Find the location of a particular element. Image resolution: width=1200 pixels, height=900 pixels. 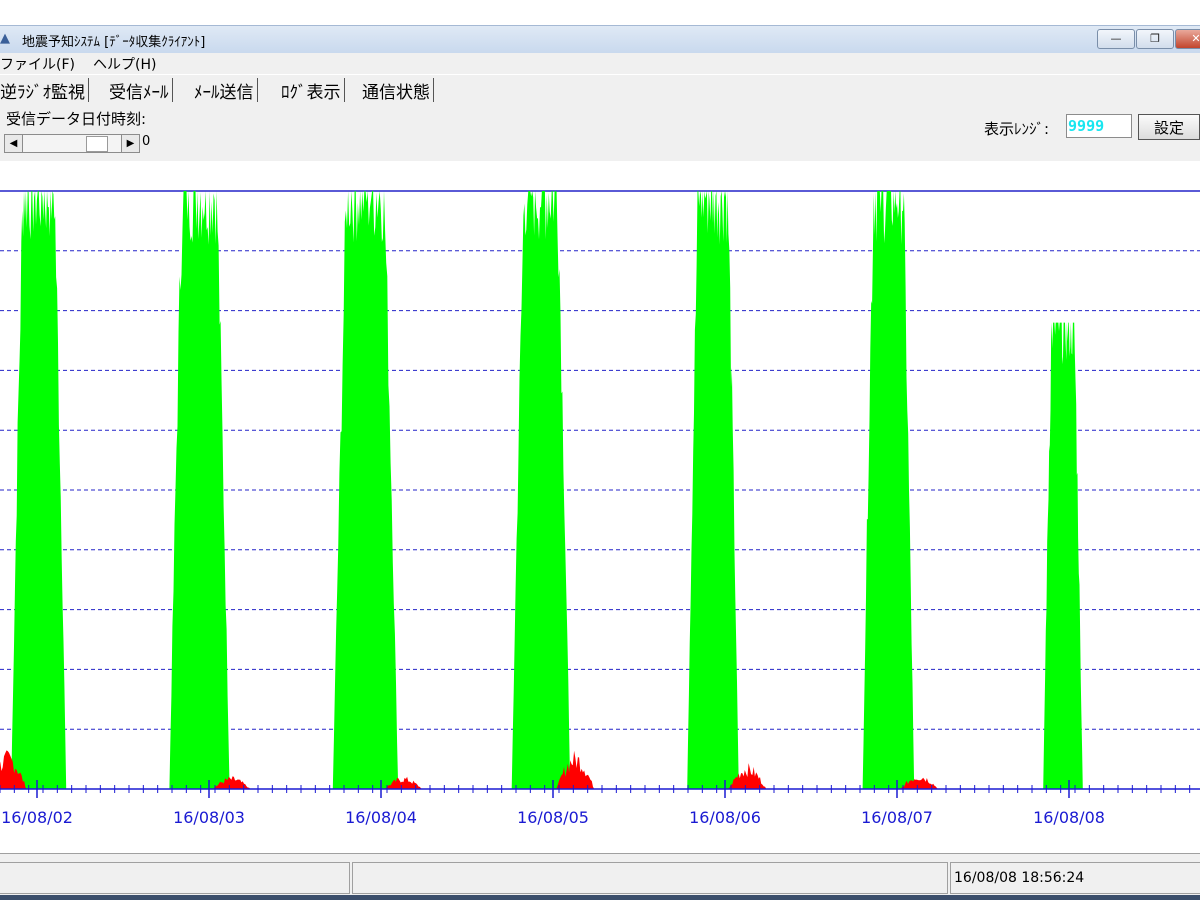

received-datetime-label: 受信データ日付時刻: is located at coordinates (76, 119).